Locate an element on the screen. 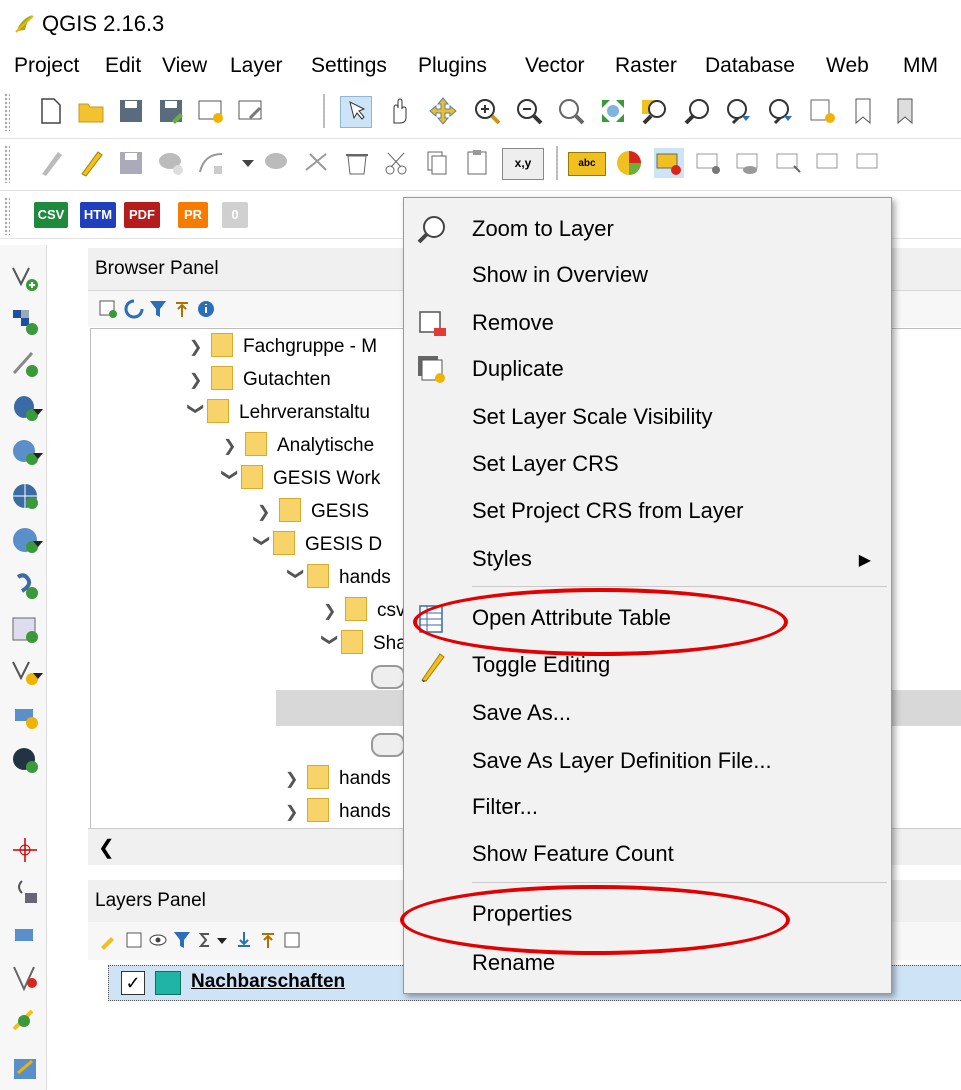 This screenshot has height=1090, width=961. geometry-checker-icon is located at coordinates (25, 1022).